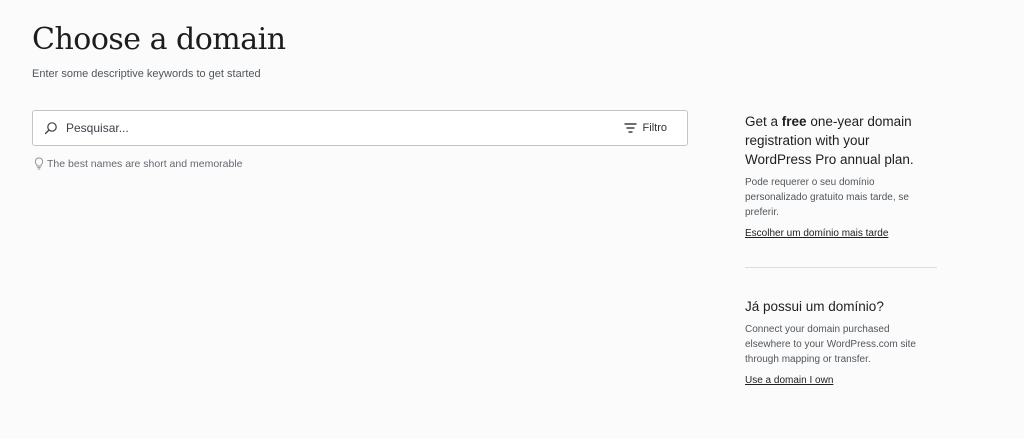 The image size is (1024, 439). Describe the element at coordinates (789, 380) in the screenshot. I see `use-own-domain-link: Use a domain I own` at that location.